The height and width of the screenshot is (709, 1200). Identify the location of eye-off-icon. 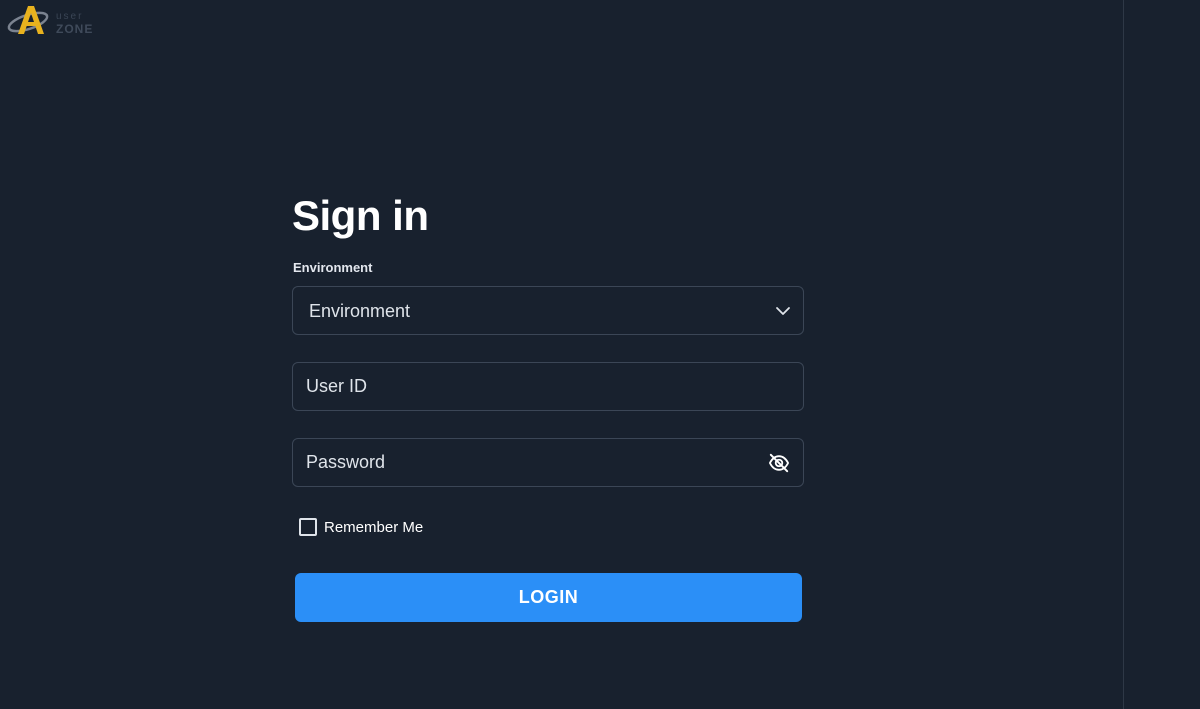
(779, 463).